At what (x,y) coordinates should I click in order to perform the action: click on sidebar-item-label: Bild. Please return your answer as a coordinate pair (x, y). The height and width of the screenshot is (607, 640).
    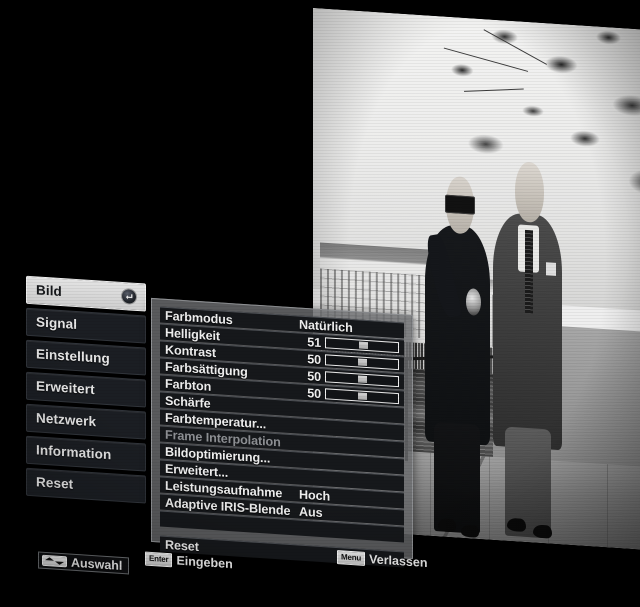
    Looking at the image, I should click on (49, 291).